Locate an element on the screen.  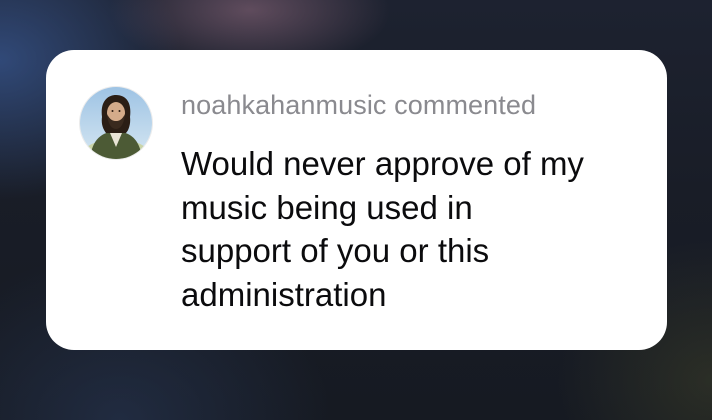
notification-header: noahkahanmusic commented is located at coordinates (358, 105).